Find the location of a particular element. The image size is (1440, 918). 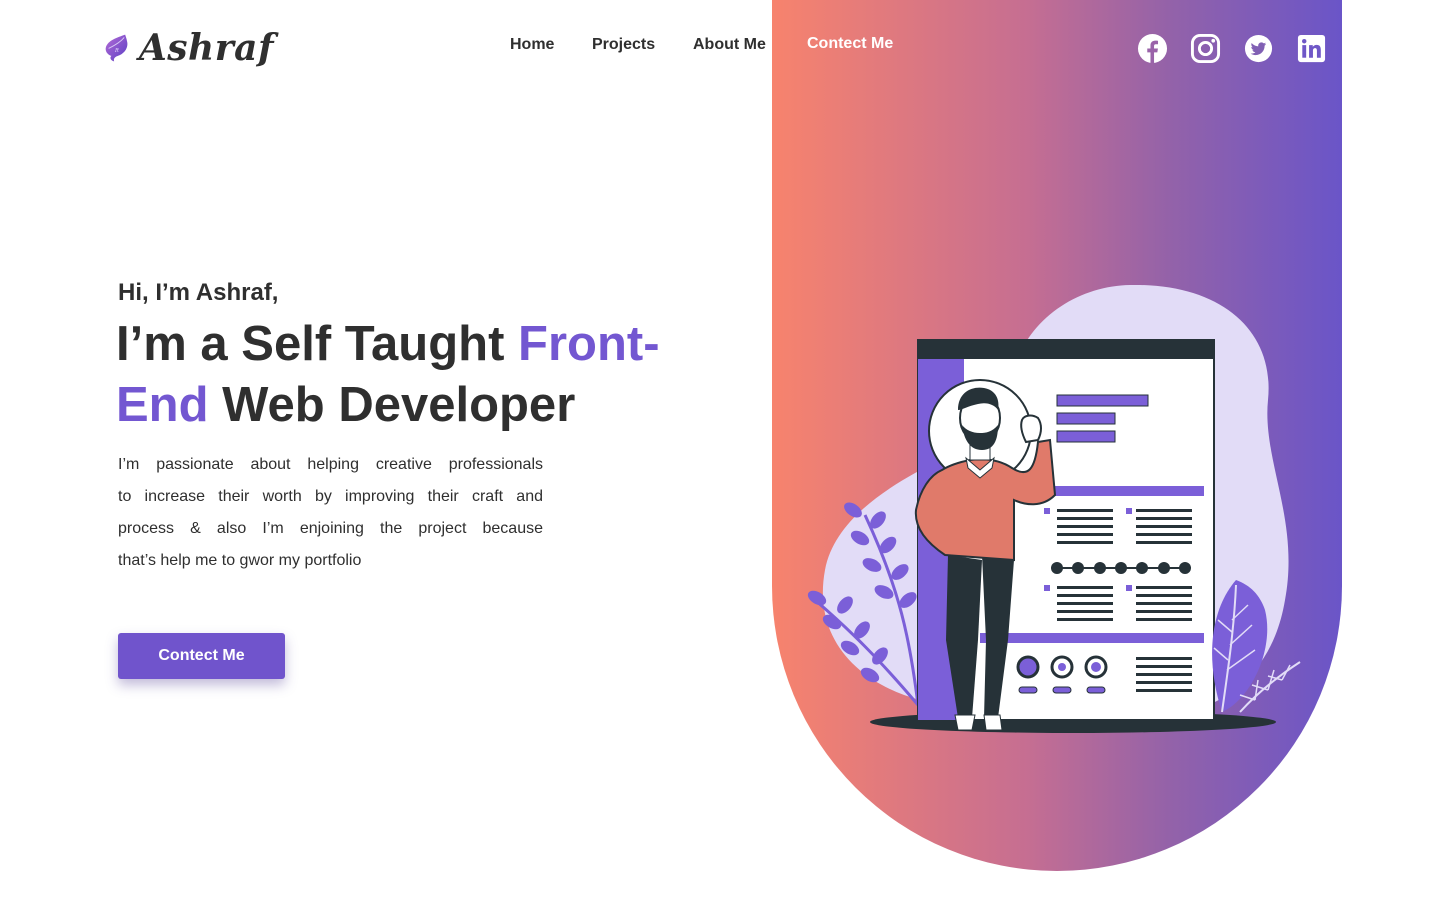

description-line: that’s help me to gwor my portfolio is located at coordinates (240, 560).